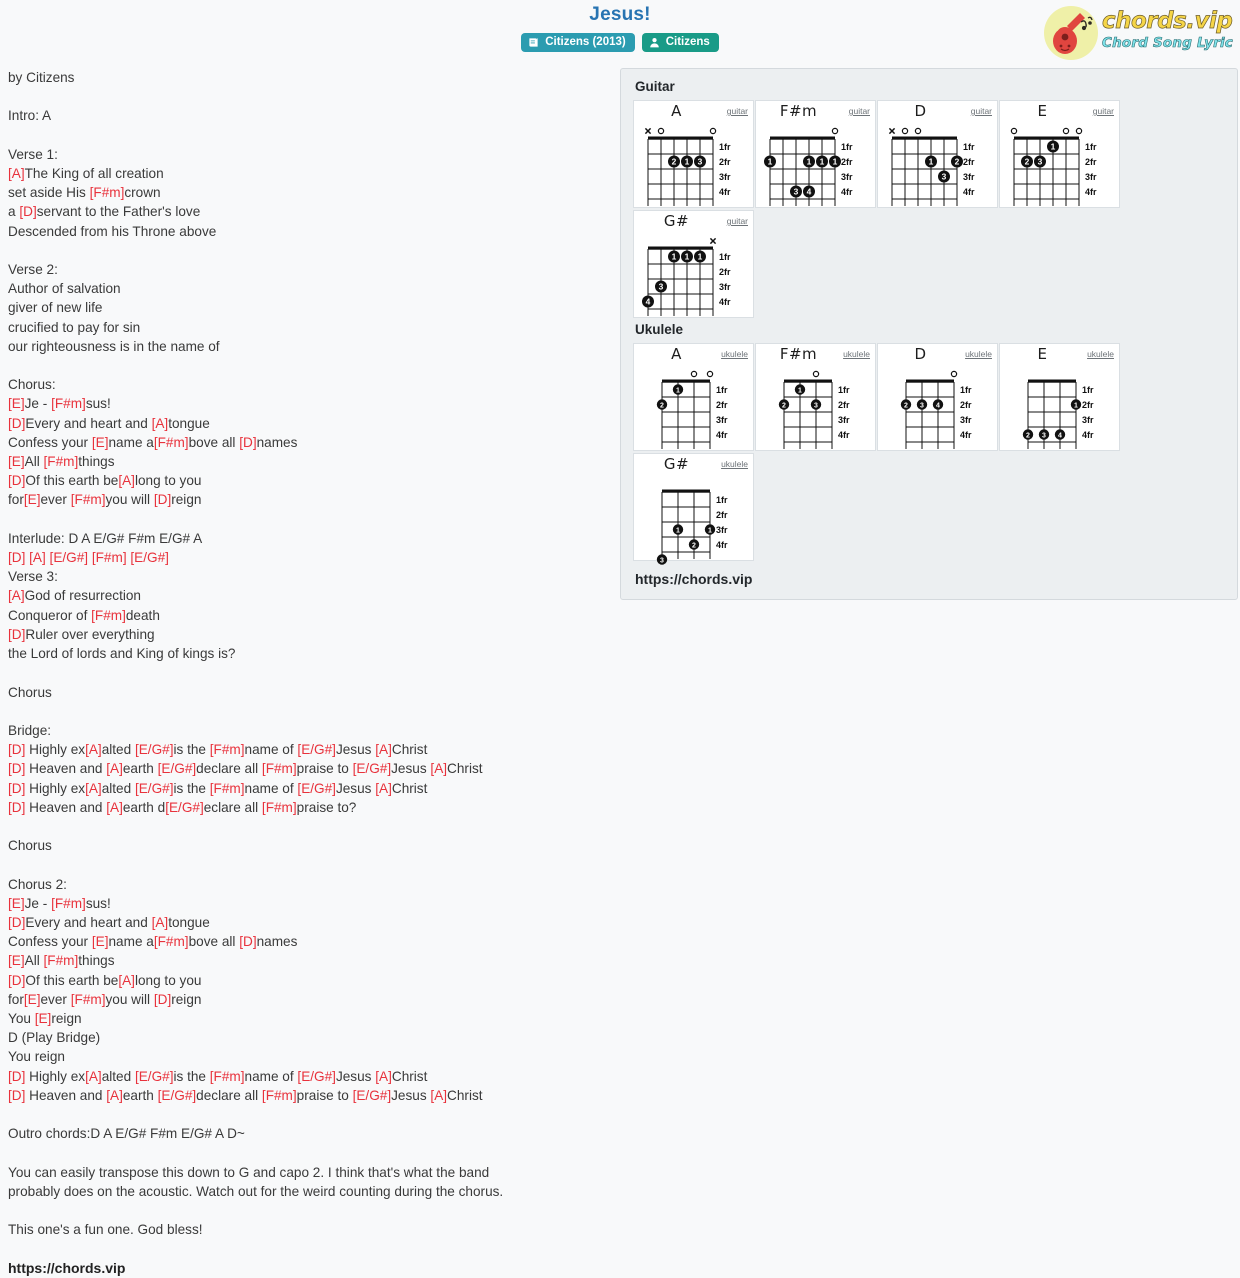 The width and height of the screenshot is (1240, 1278). Describe the element at coordinates (308, 999) in the screenshot. I see `lyric-line: for[E]ever [F#m]you will [D]reign` at that location.